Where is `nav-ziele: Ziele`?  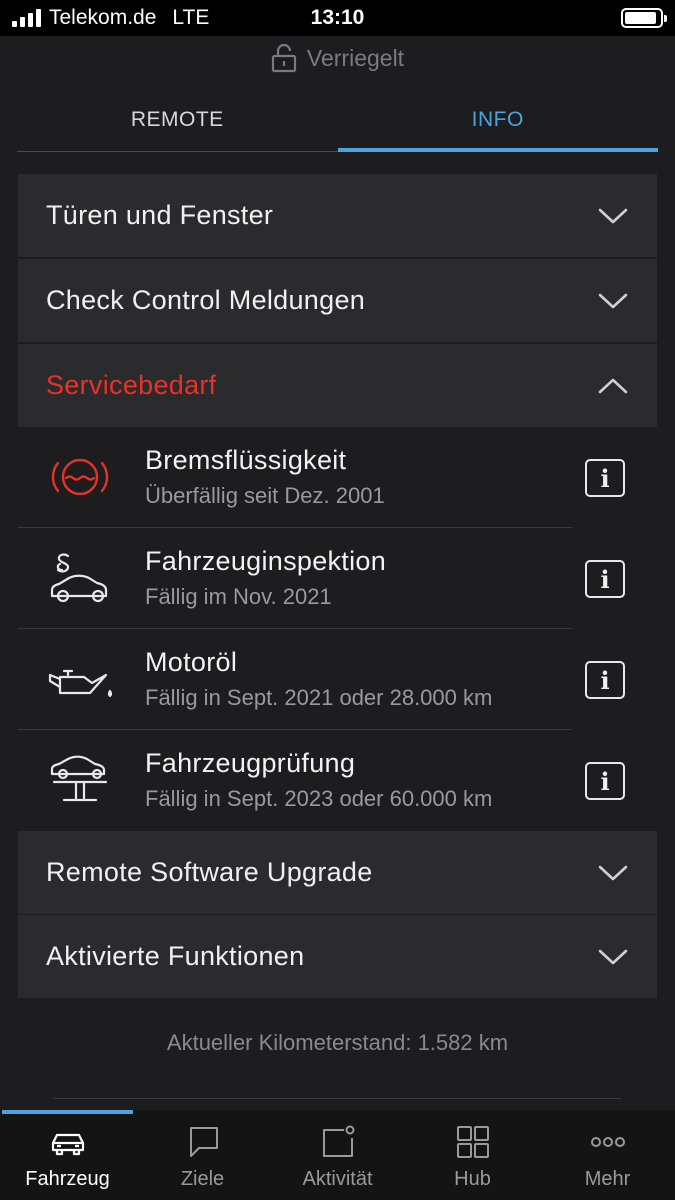 nav-ziele: Ziele is located at coordinates (202, 1155).